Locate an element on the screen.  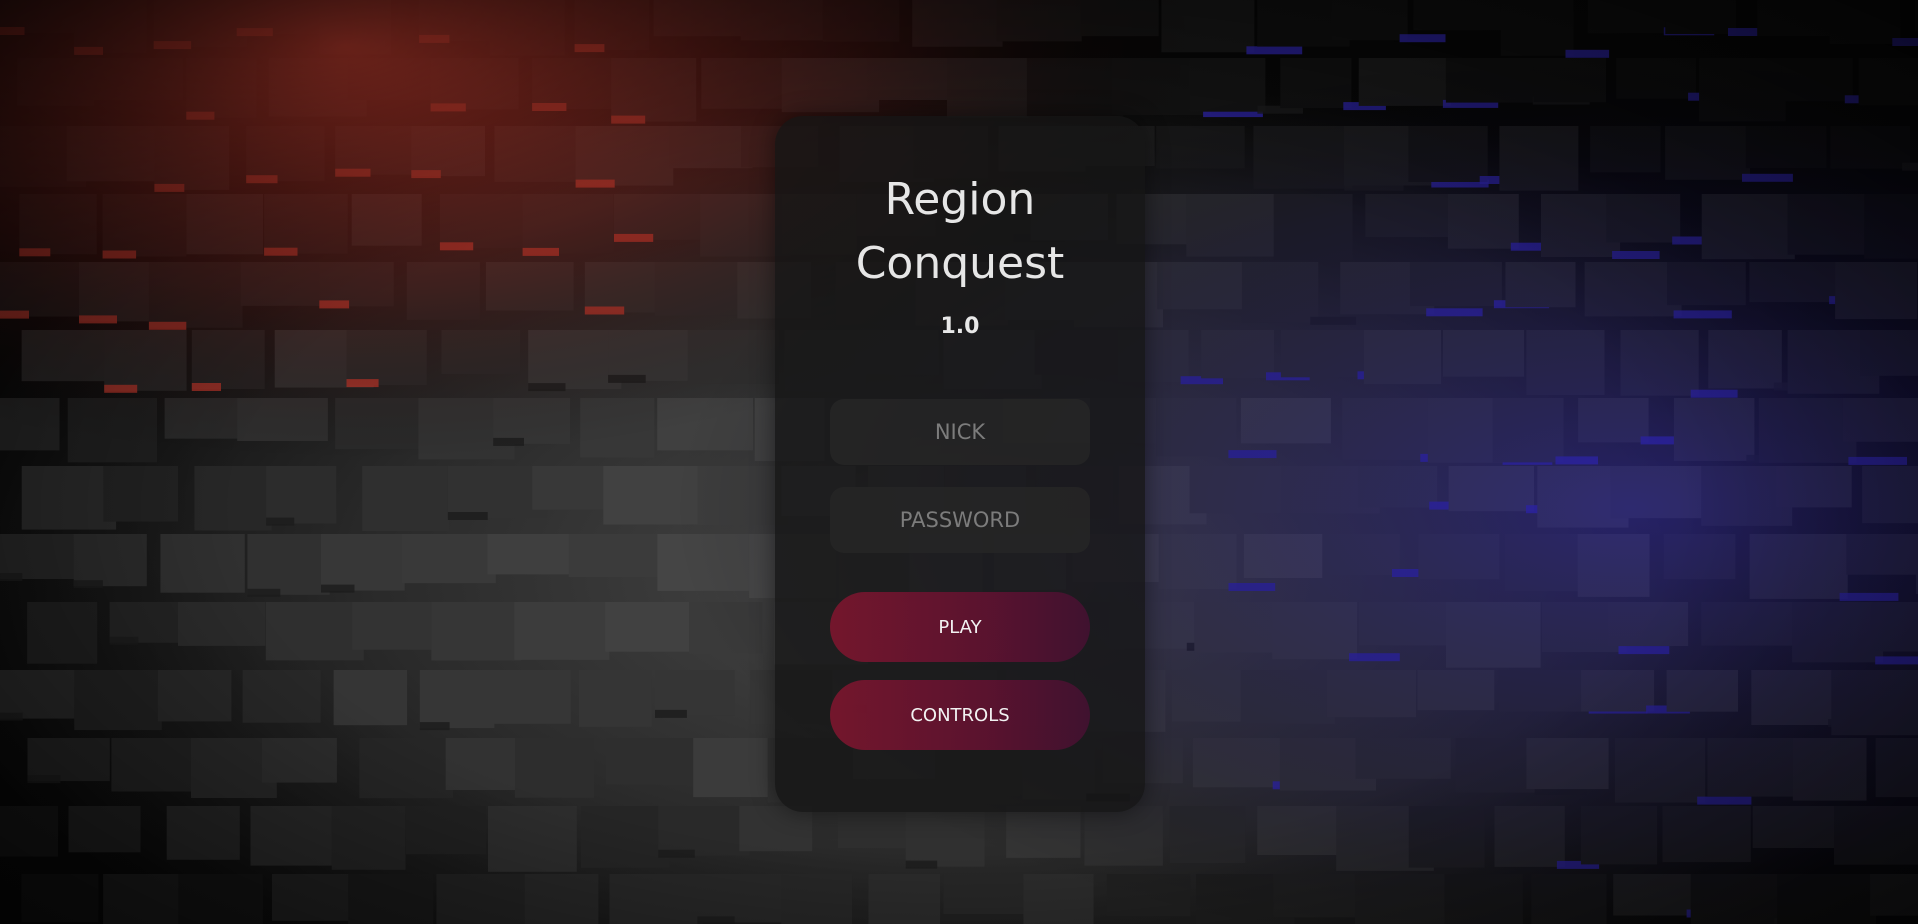
controls-button: CONTROLS is located at coordinates (960, 715).